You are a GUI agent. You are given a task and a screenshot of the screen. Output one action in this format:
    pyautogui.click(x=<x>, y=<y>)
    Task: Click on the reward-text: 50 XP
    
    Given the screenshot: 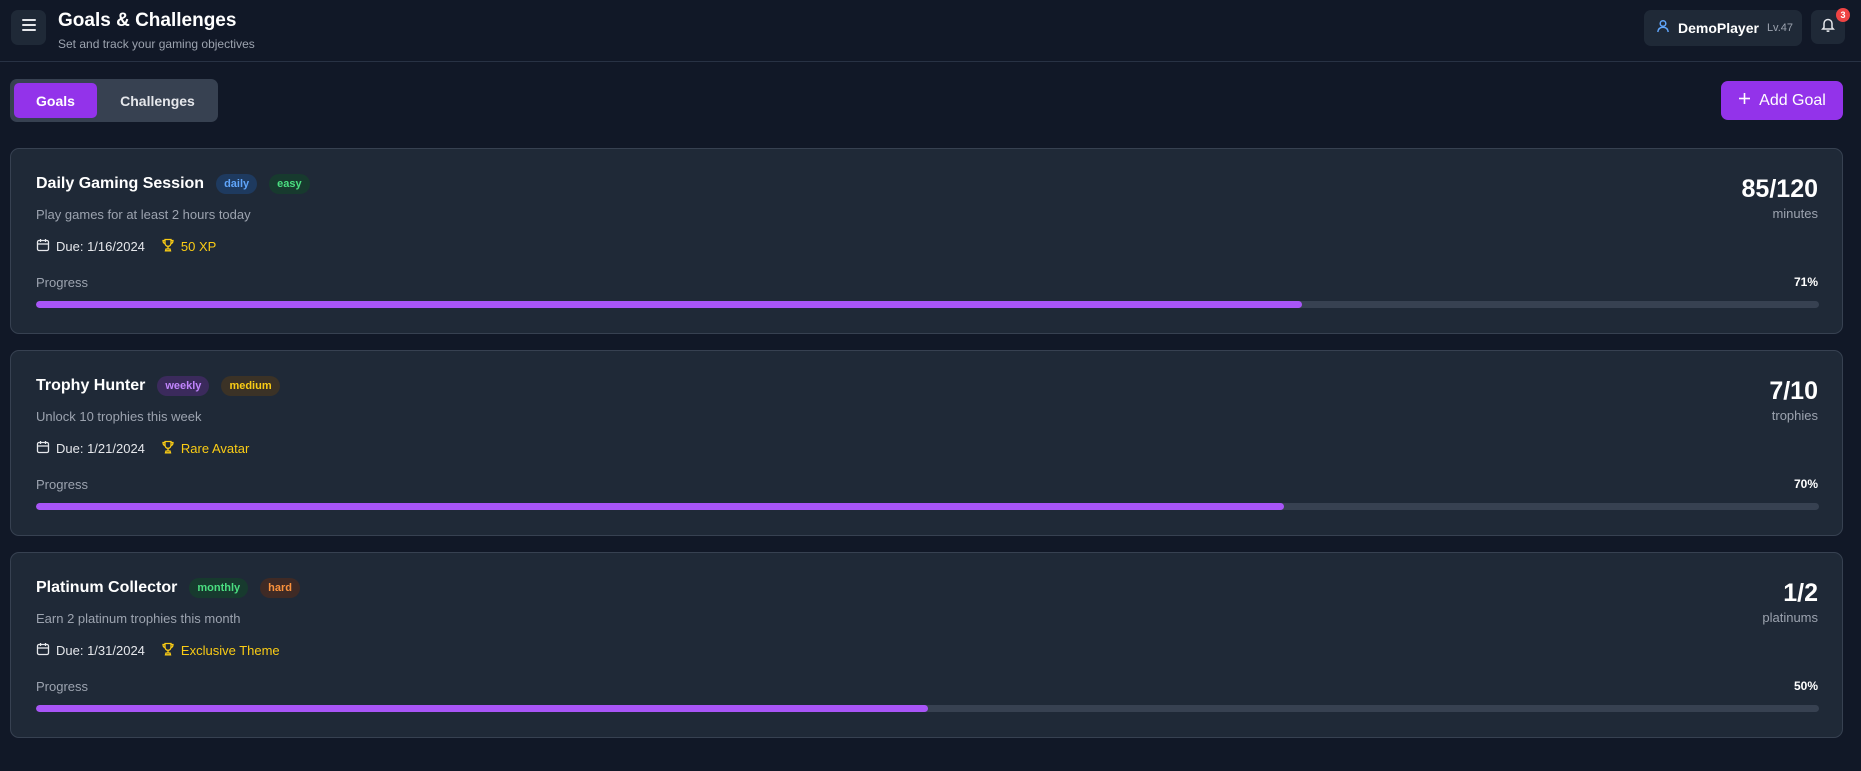 What is the action you would take?
    pyautogui.click(x=198, y=246)
    